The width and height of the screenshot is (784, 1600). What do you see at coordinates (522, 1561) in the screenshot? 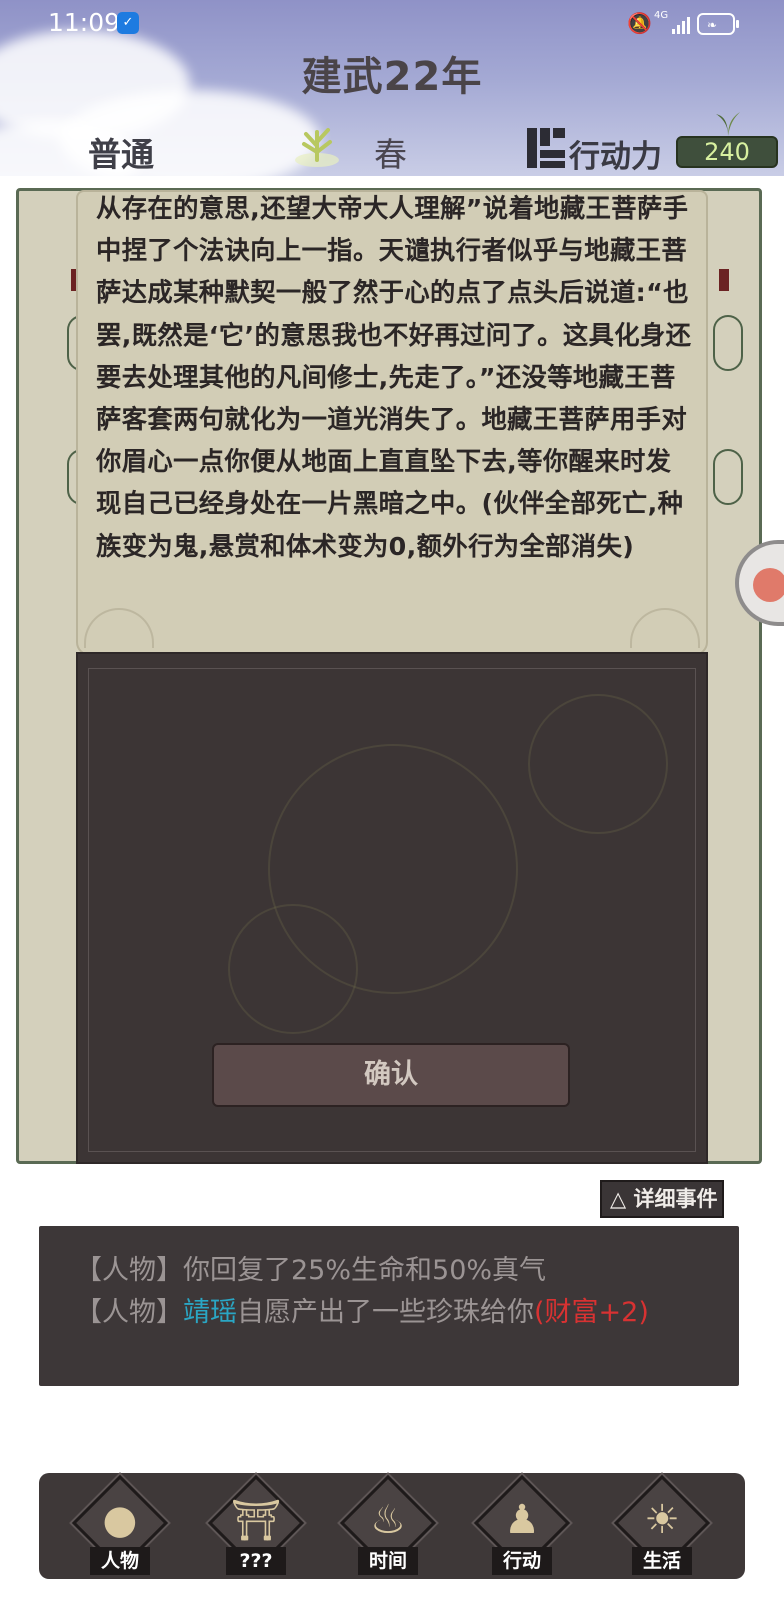
I see `nav-label: 行动` at bounding box center [522, 1561].